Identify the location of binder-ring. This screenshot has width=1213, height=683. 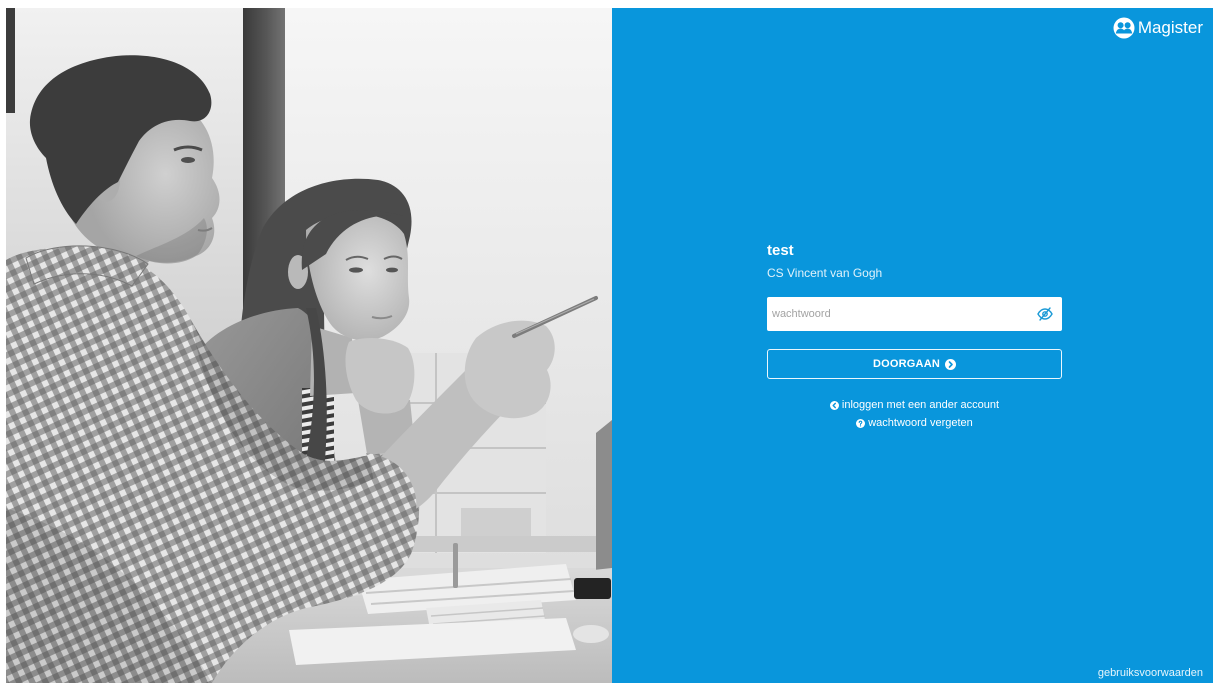
(455, 565).